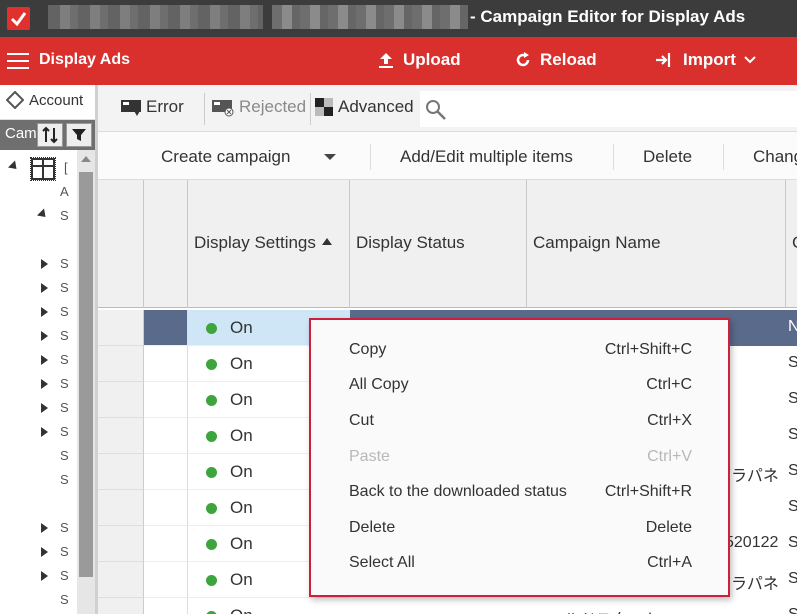 The height and width of the screenshot is (614, 797). Describe the element at coordinates (258, 107) in the screenshot. I see `rejected-filter-button: Rejected` at that location.